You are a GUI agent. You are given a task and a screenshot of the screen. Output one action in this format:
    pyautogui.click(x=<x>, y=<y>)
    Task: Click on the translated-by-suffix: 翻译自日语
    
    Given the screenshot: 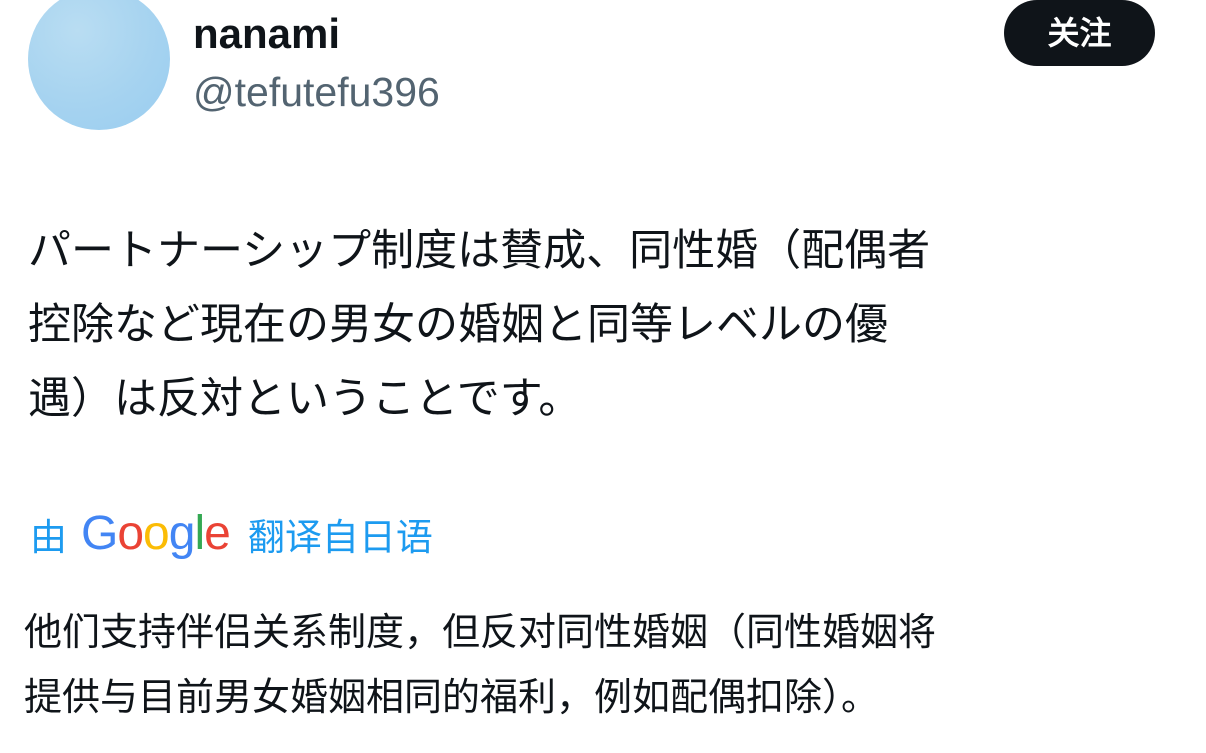 What is the action you would take?
    pyautogui.click(x=340, y=537)
    